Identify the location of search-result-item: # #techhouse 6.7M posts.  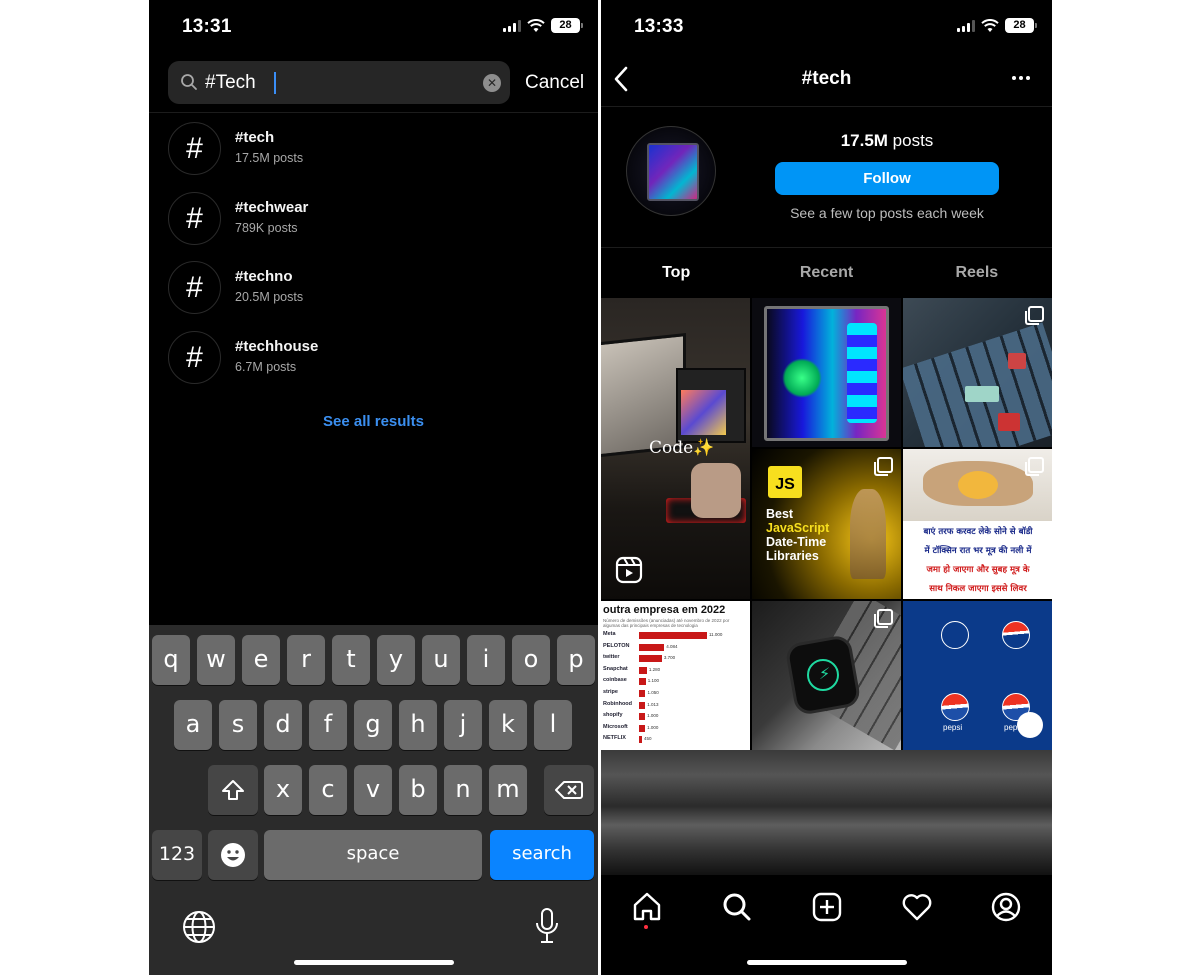
(368, 358).